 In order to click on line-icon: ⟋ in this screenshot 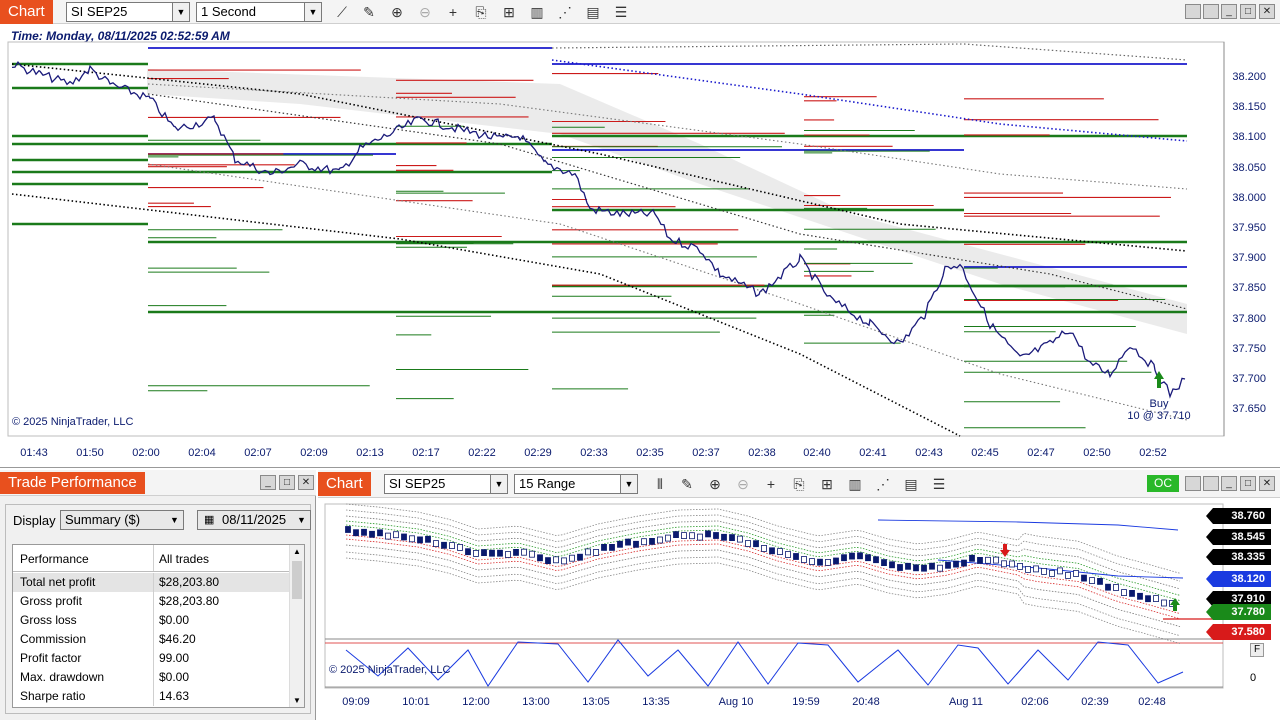, I will do `click(342, 12)`.